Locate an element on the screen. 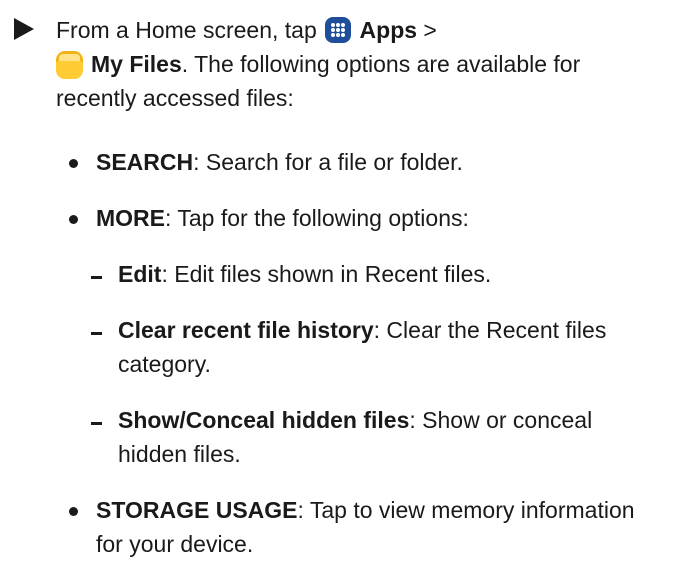 This screenshot has height=561, width=683. sub-option-term: Edit is located at coordinates (140, 274).